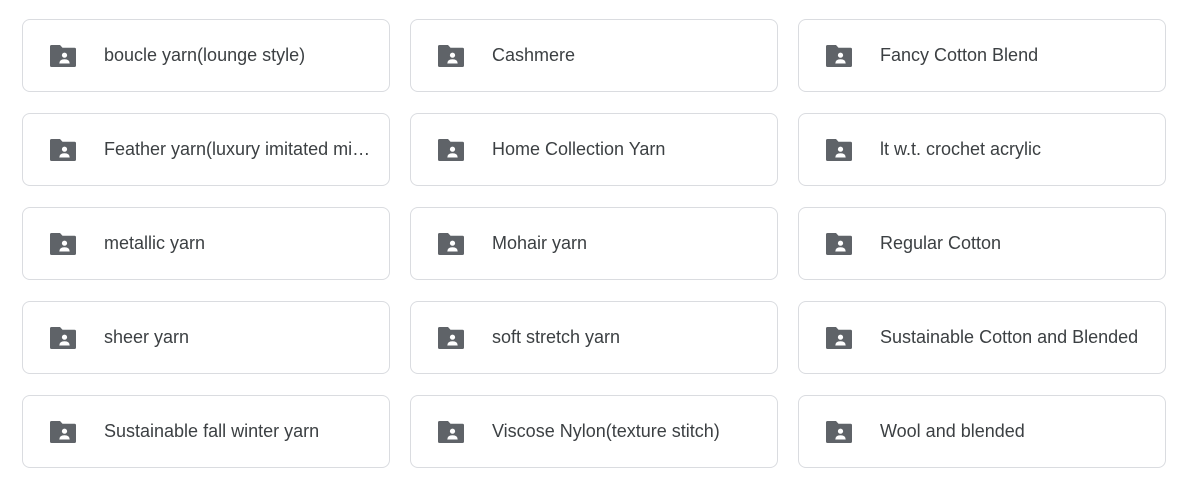 Image resolution: width=1200 pixels, height=489 pixels. I want to click on folder-card: Sustainable fall winter yarn, so click(206, 431).